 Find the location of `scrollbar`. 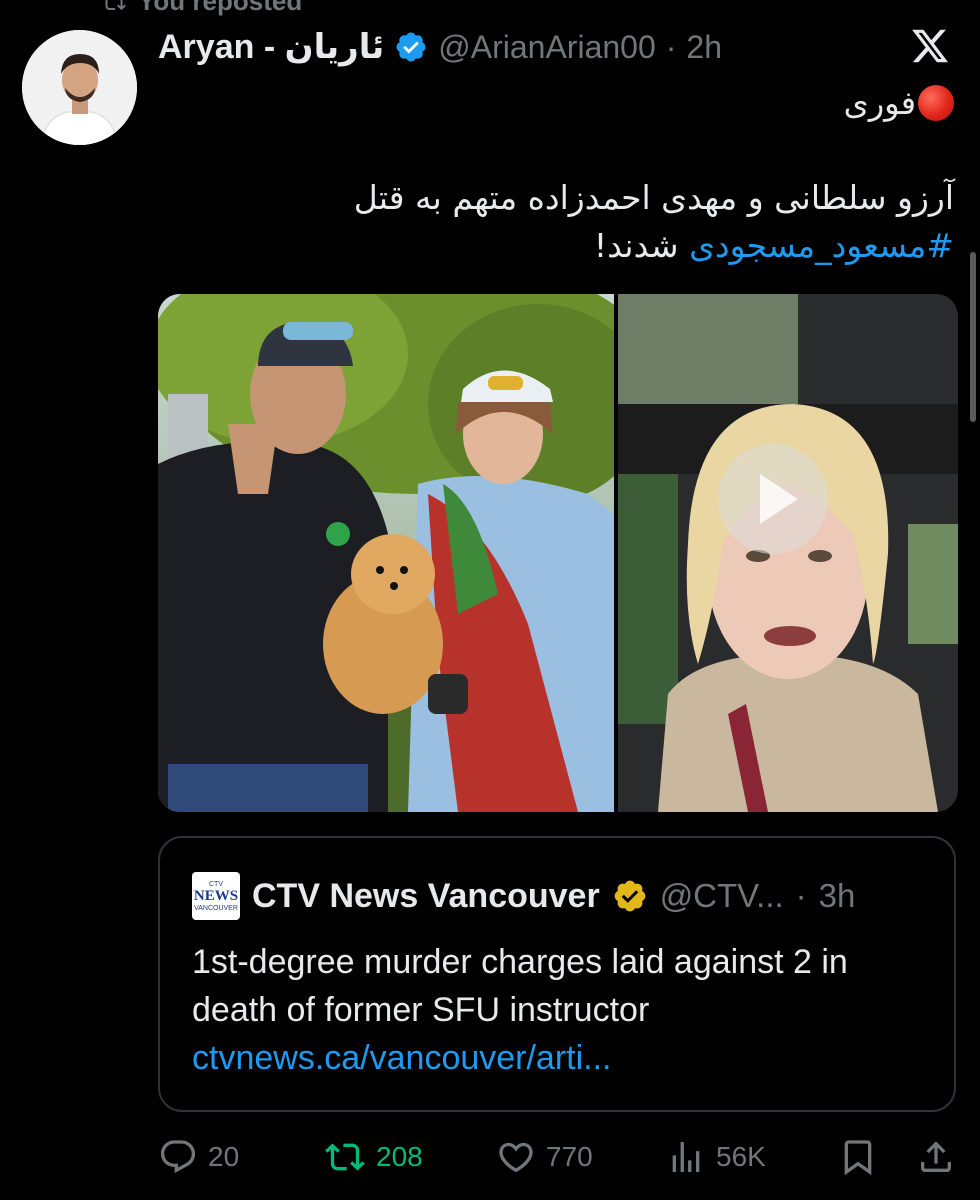

scrollbar is located at coordinates (973, 337).